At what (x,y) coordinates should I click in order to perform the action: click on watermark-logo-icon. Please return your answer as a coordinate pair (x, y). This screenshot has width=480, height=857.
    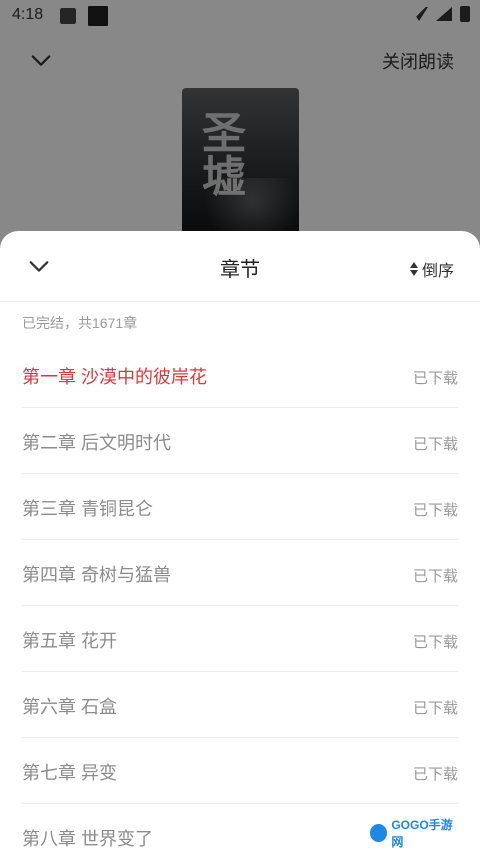
    Looking at the image, I should click on (379, 833).